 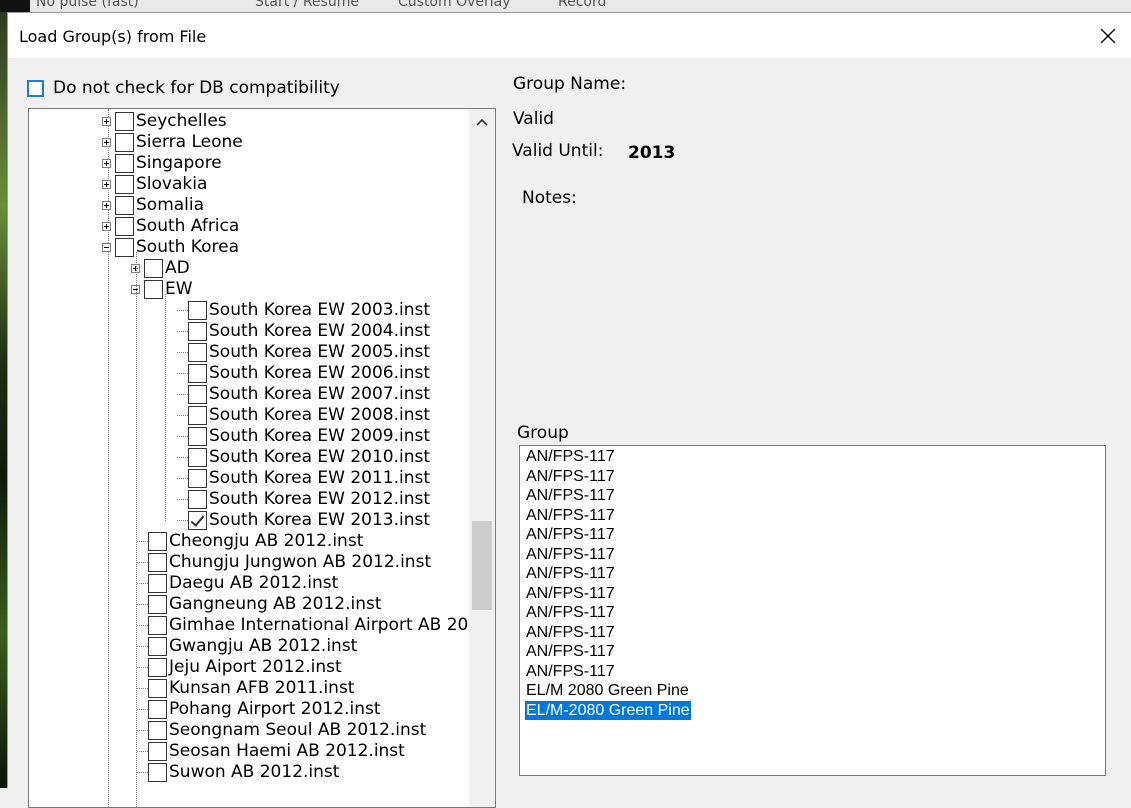 What do you see at coordinates (259, 604) in the screenshot?
I see `tree-file: Gangneung AB 2012.inst` at bounding box center [259, 604].